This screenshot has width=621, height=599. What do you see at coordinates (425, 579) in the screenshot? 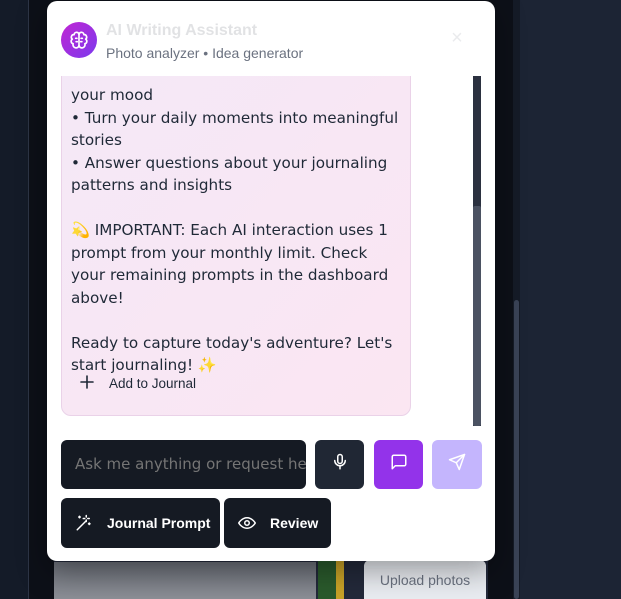
I see `upload-photos-button: Upload photos` at bounding box center [425, 579].